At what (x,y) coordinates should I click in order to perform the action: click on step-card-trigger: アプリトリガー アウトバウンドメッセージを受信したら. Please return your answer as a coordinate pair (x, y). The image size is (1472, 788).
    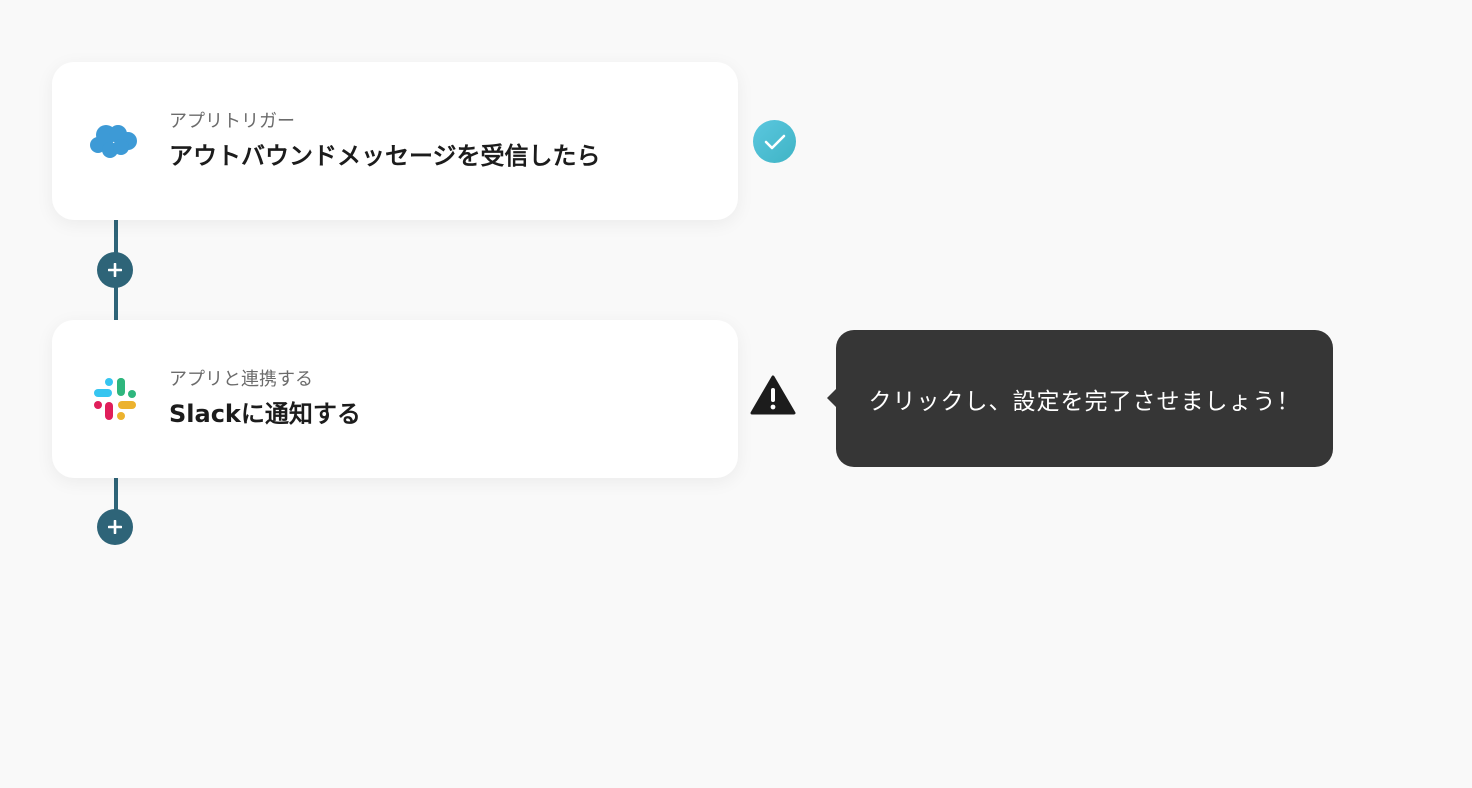
    Looking at the image, I should click on (395, 141).